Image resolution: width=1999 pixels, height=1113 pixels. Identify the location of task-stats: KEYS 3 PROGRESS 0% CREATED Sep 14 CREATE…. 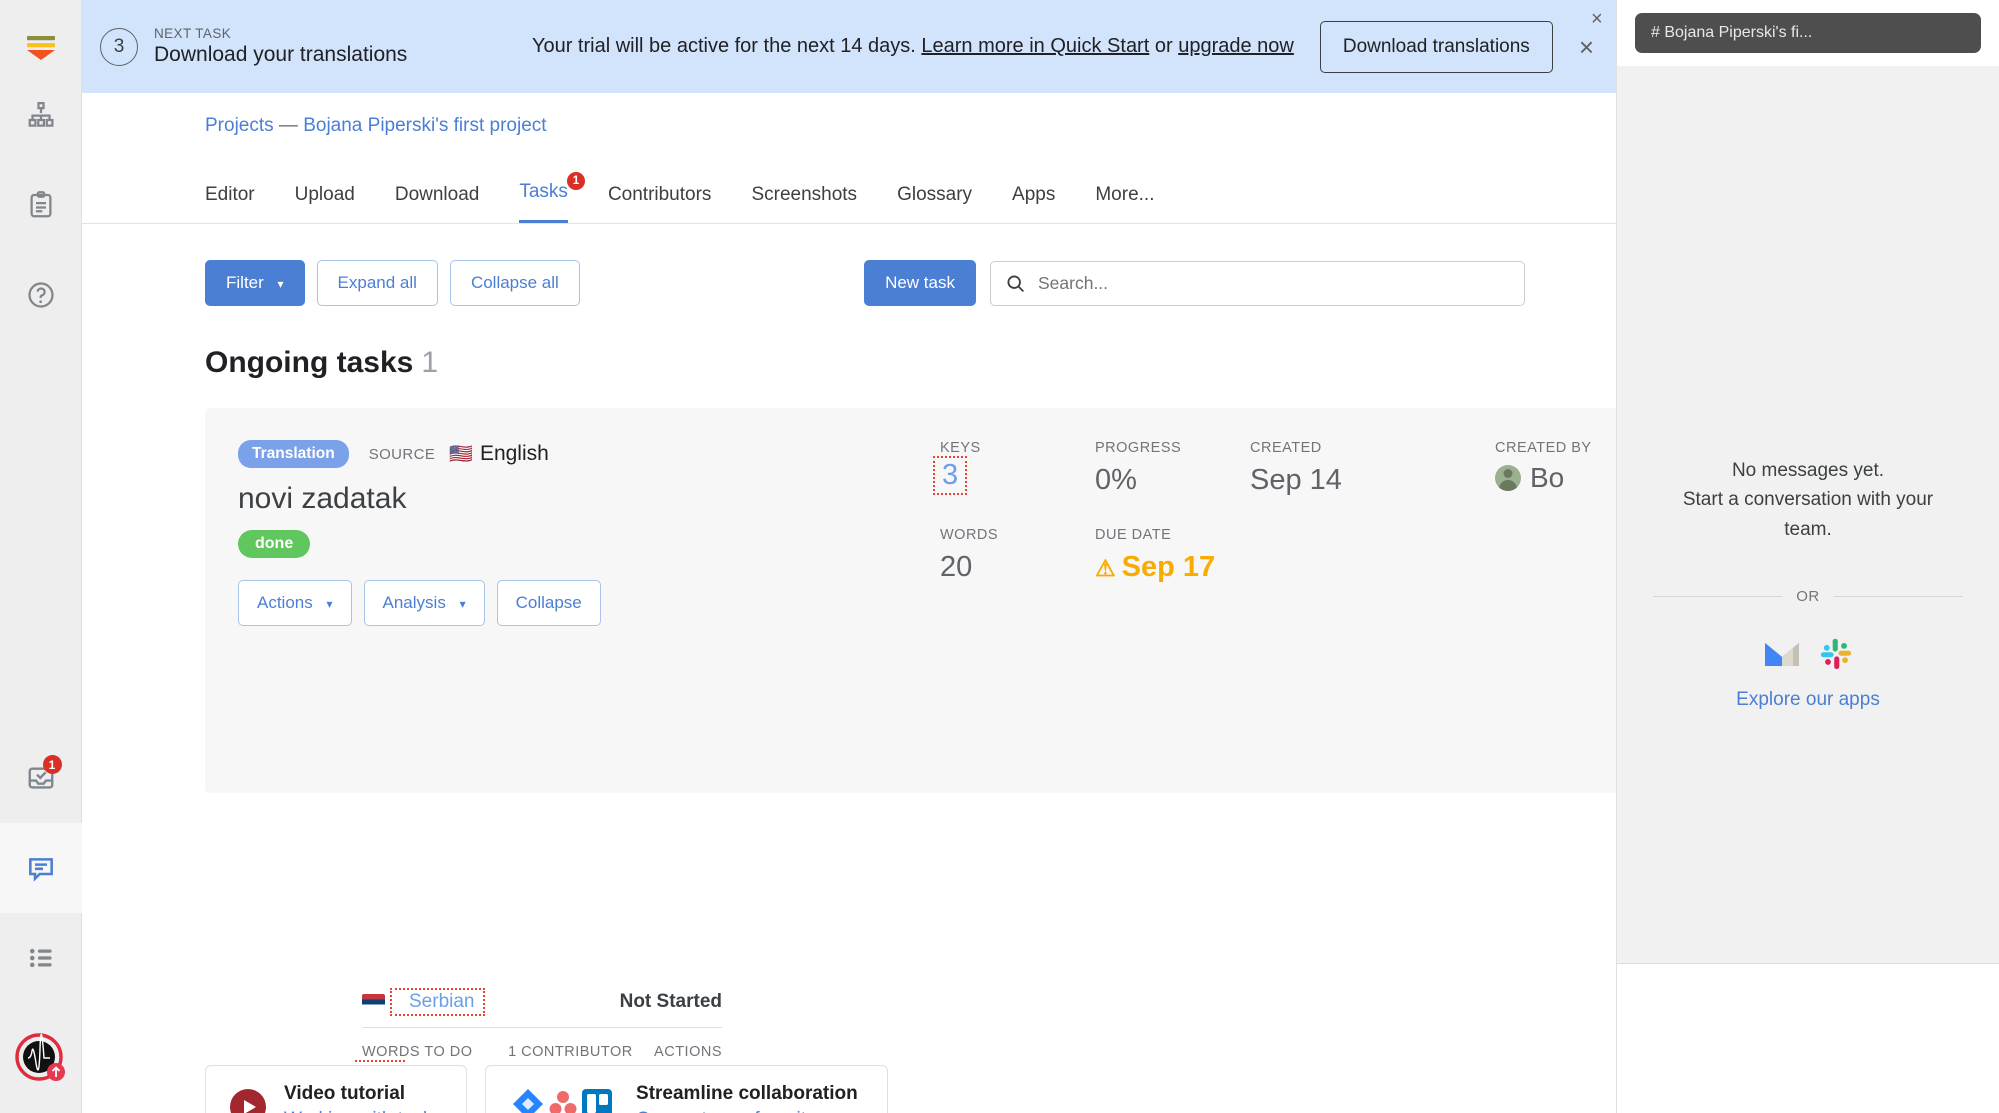
(1274, 520).